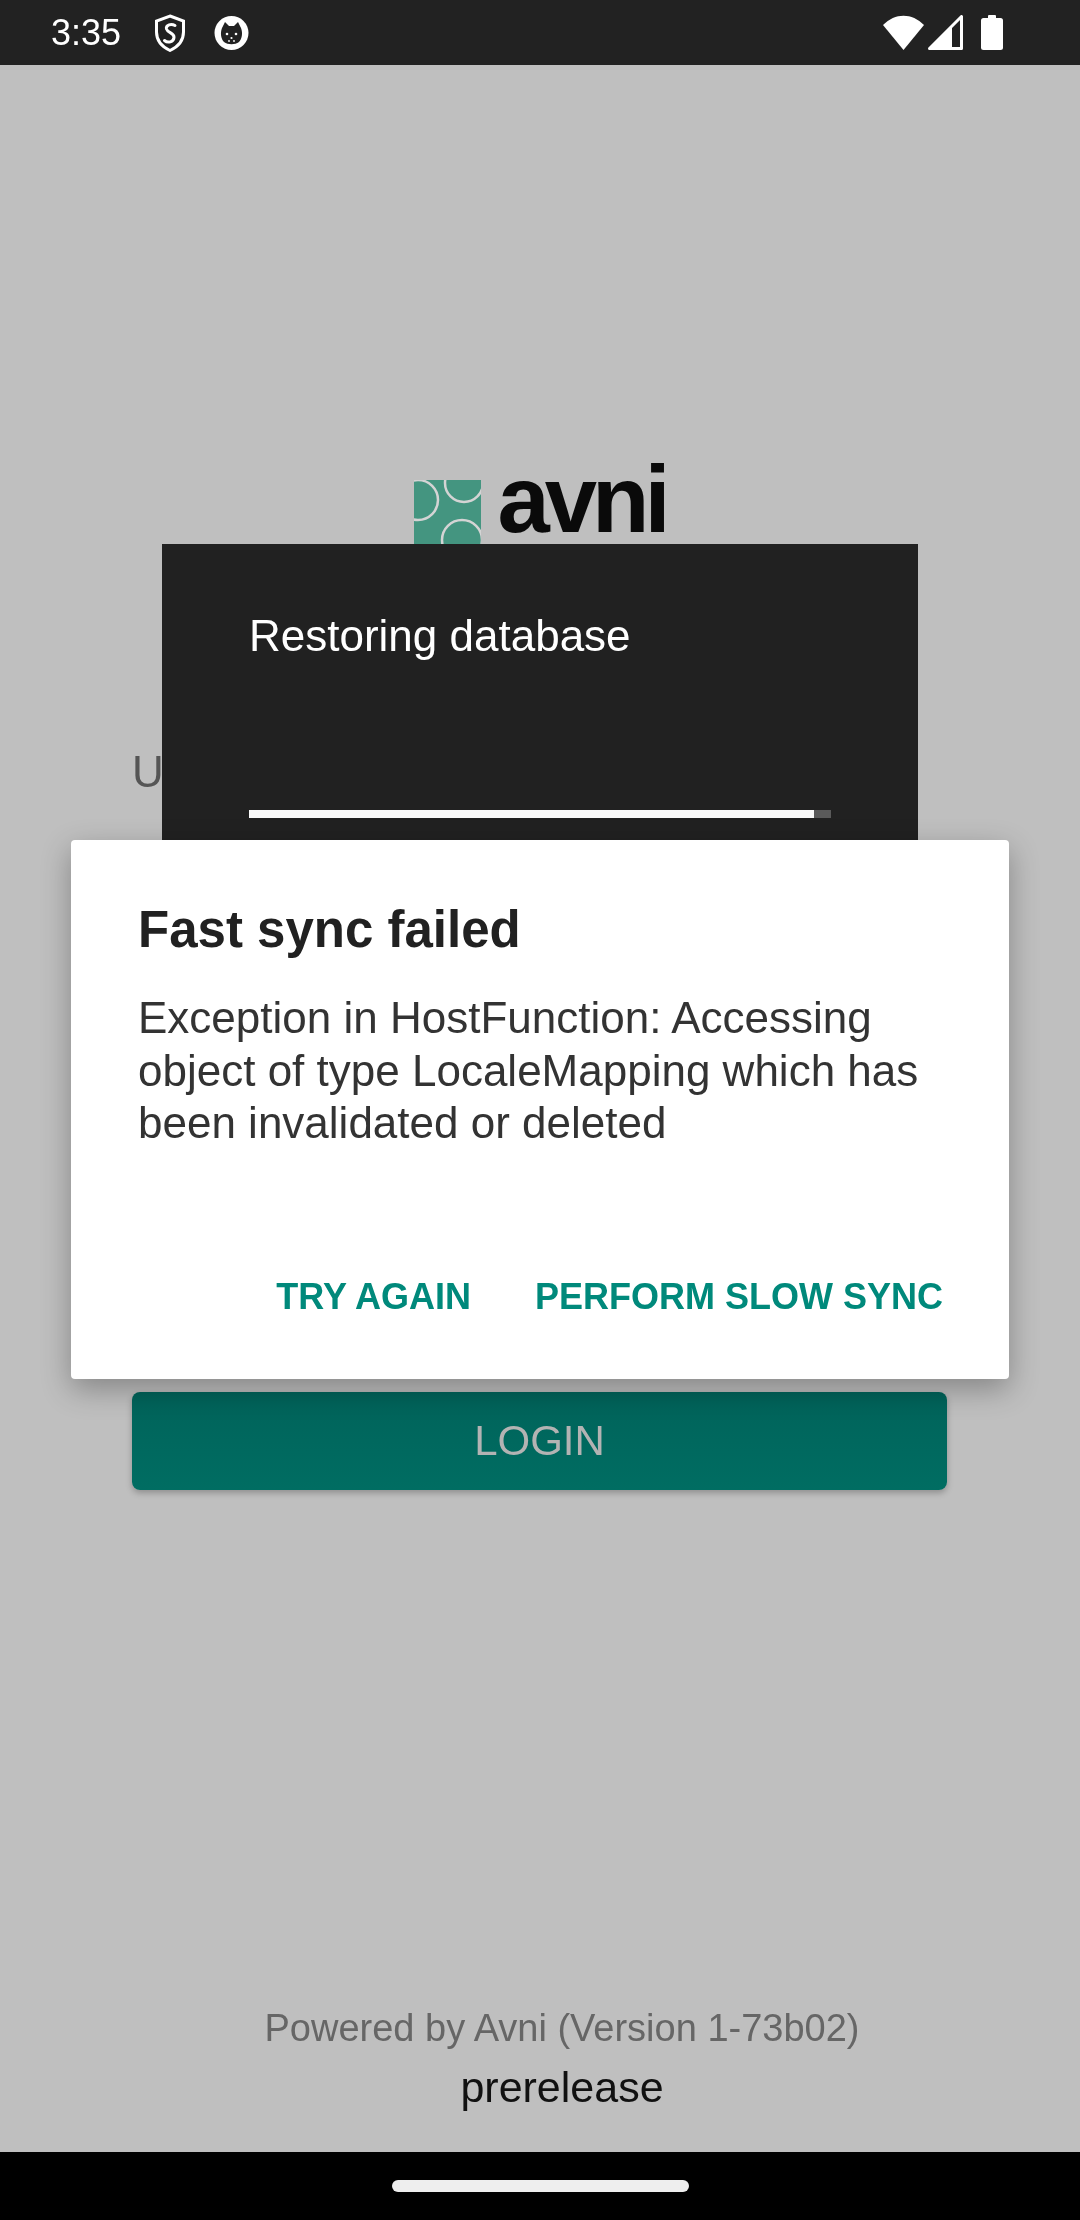 The height and width of the screenshot is (2220, 1080). I want to click on version-text: Powered by Avni (Version 1-73b02), so click(562, 2028).